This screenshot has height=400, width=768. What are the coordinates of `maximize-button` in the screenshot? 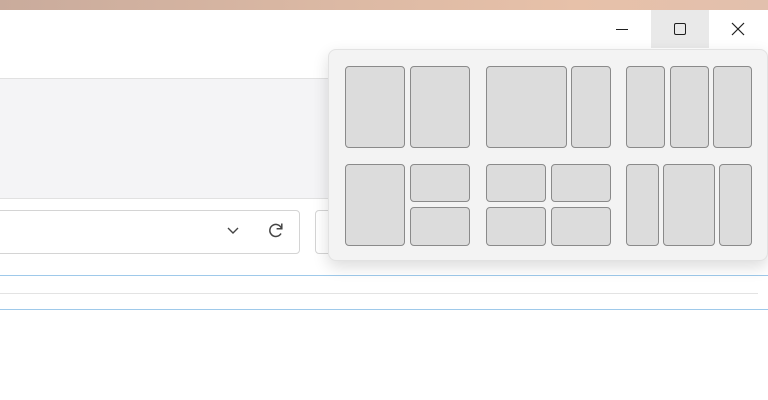 It's located at (680, 29).